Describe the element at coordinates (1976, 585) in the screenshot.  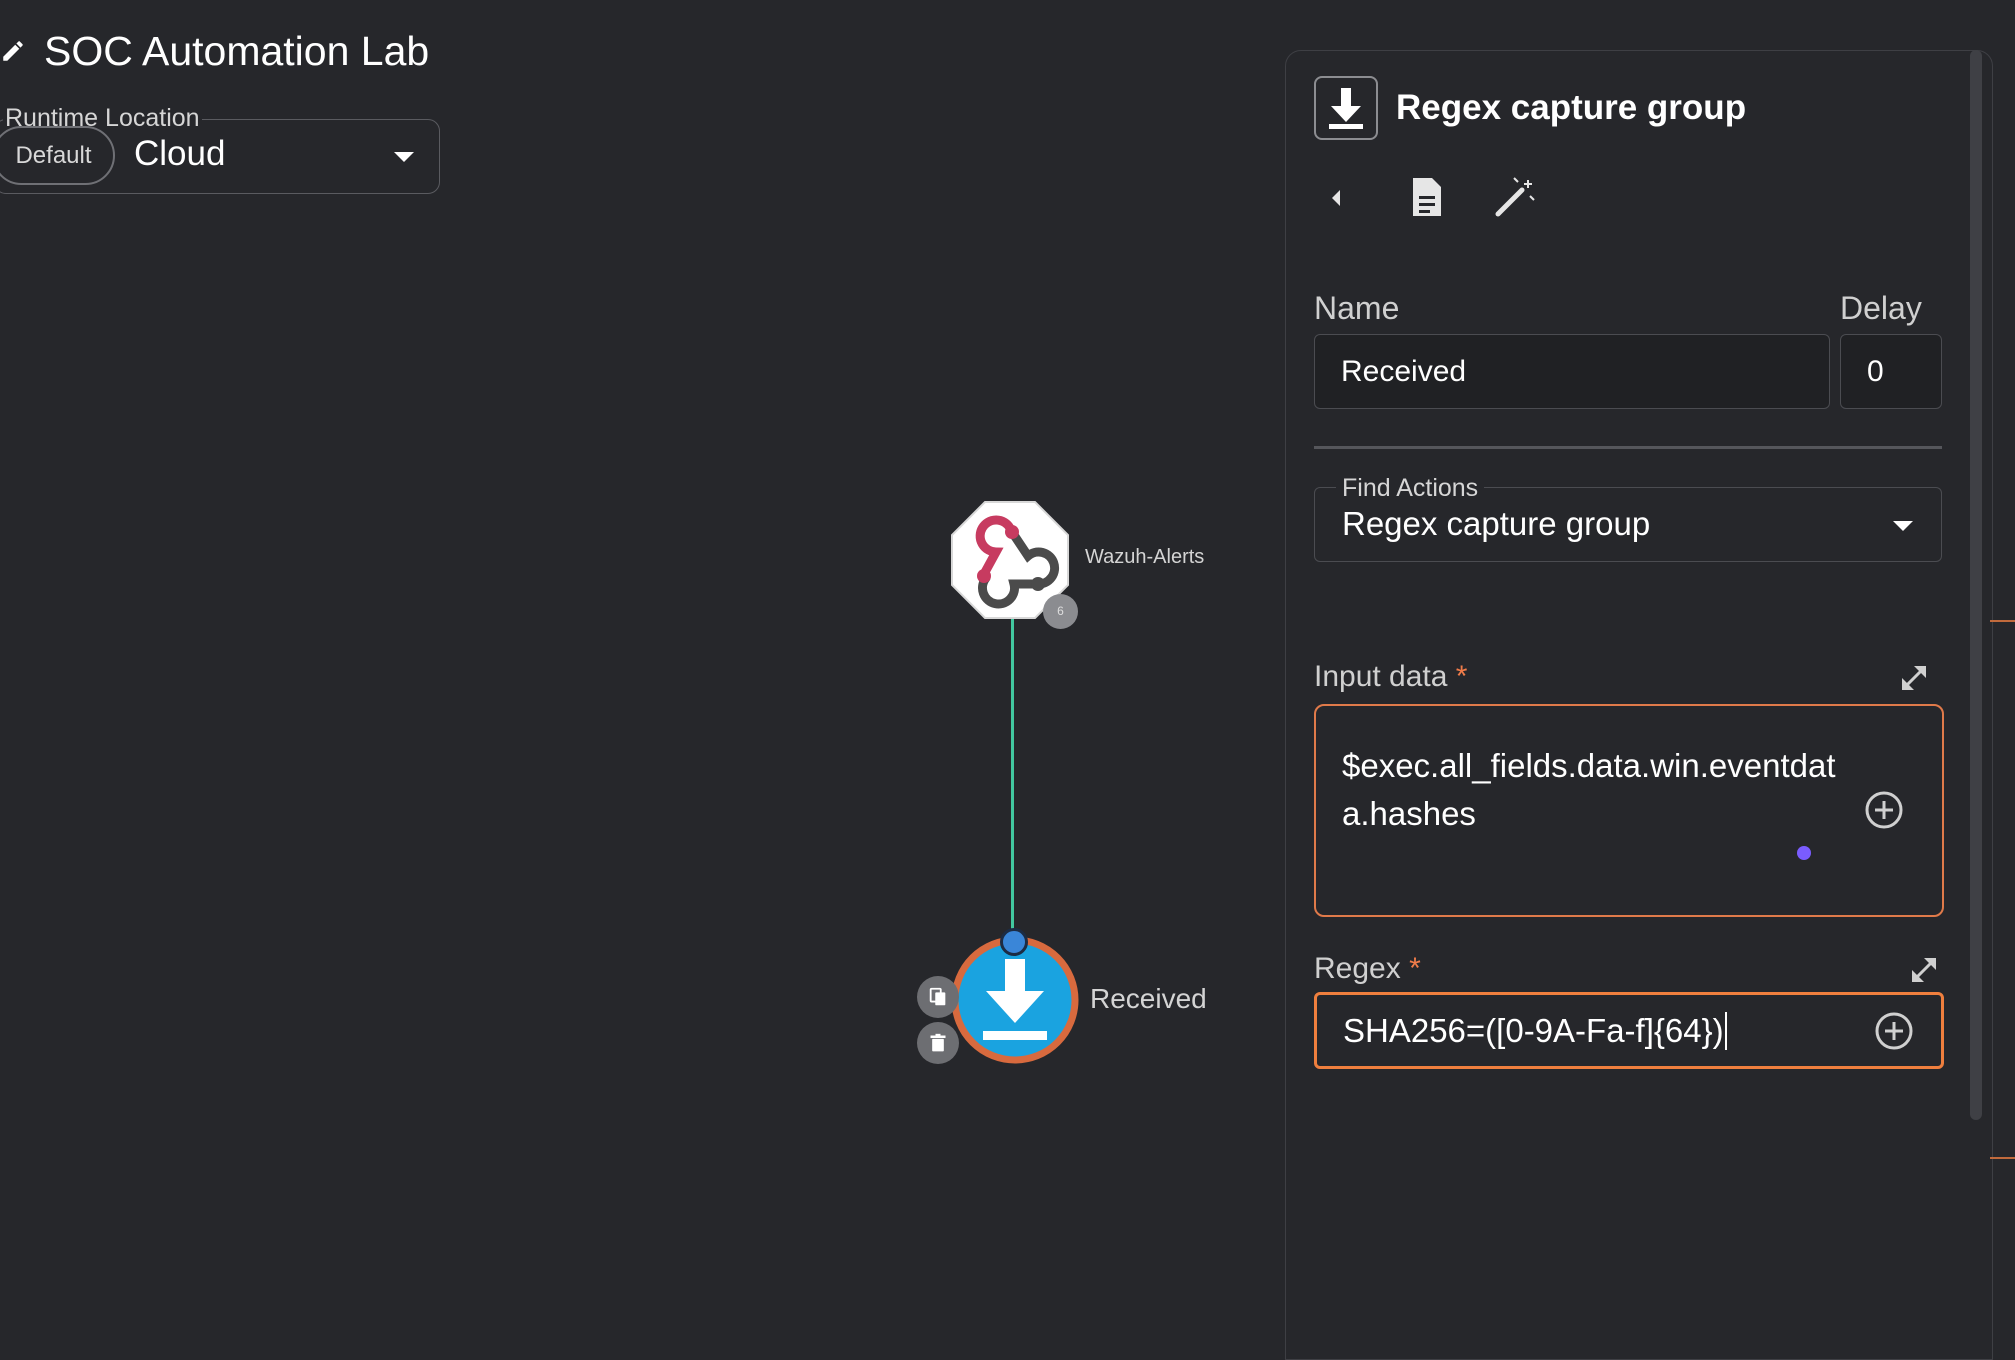
I see `panel-scrollbar` at that location.